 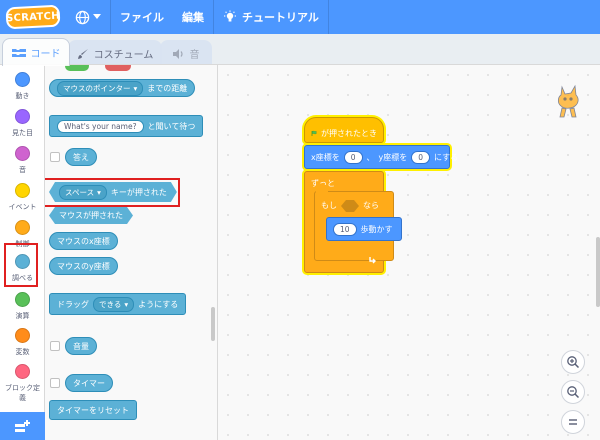 I want to click on menu-bar: SCRATCH ファイル 編集 チュートリアル, so click(x=300, y=17).